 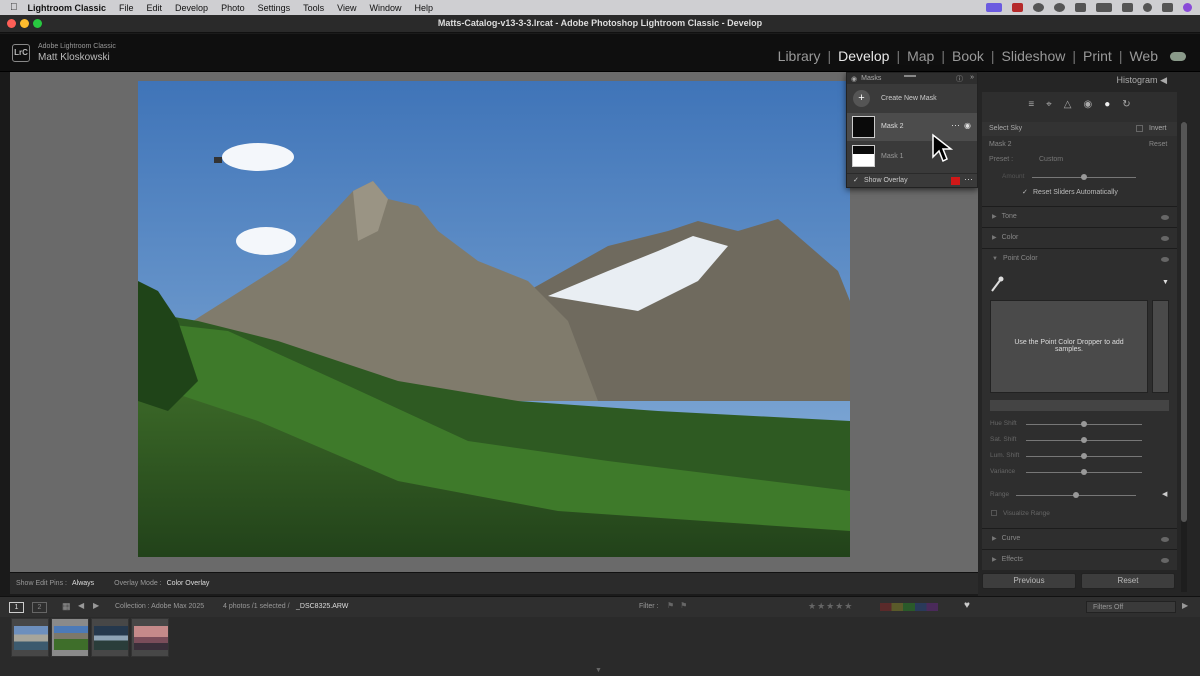 I want to click on show-overlay-checkbox: ✓, so click(x=856, y=180).